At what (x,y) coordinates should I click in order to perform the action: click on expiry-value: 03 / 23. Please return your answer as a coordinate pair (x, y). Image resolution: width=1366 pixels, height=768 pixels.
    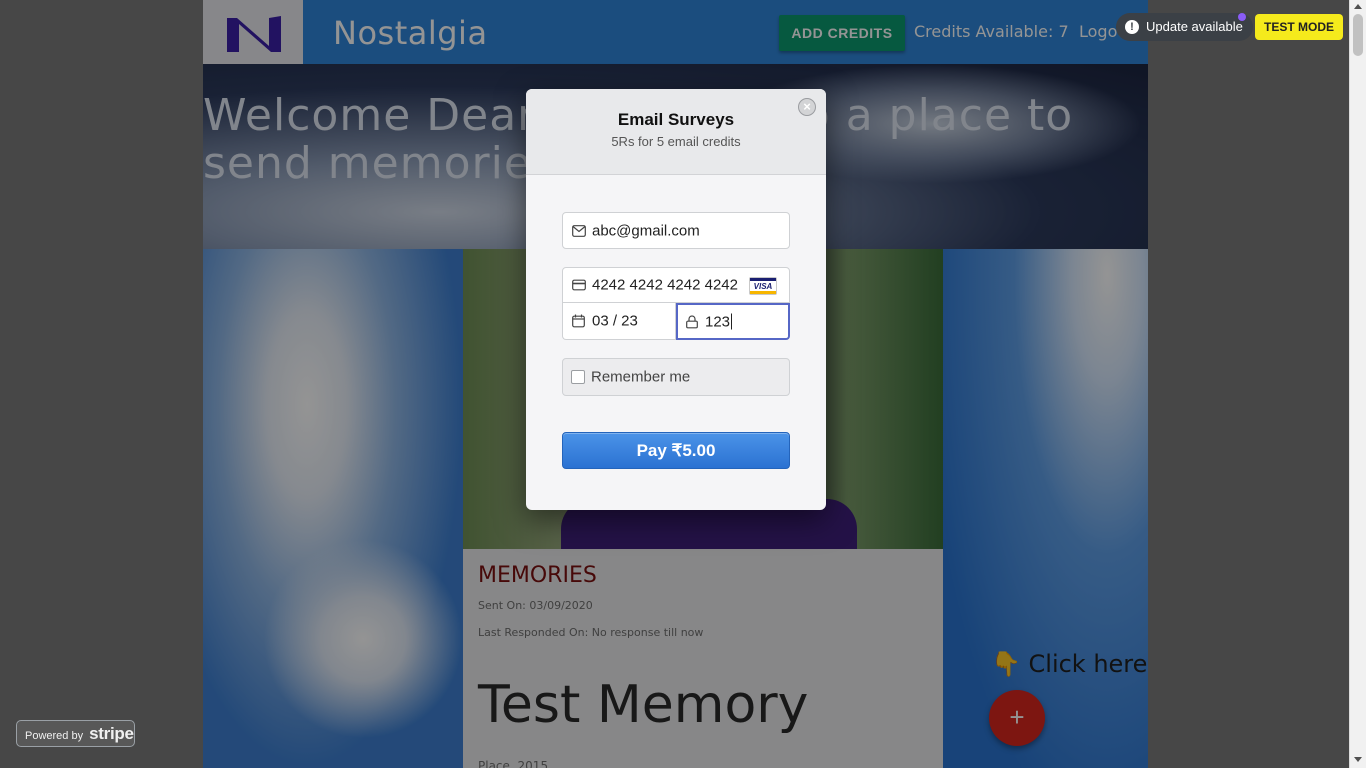
    Looking at the image, I should click on (615, 321).